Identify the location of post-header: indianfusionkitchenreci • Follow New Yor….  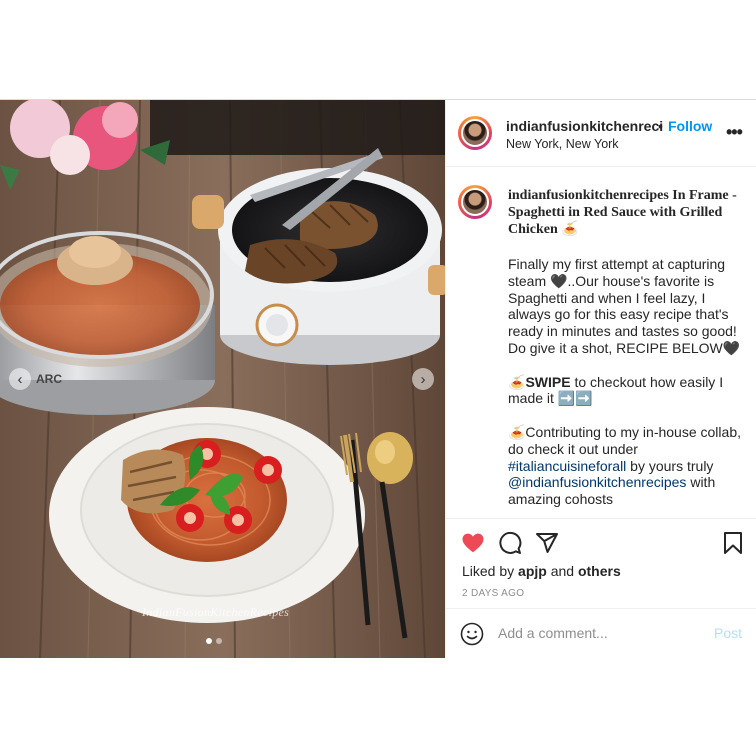
(601, 133).